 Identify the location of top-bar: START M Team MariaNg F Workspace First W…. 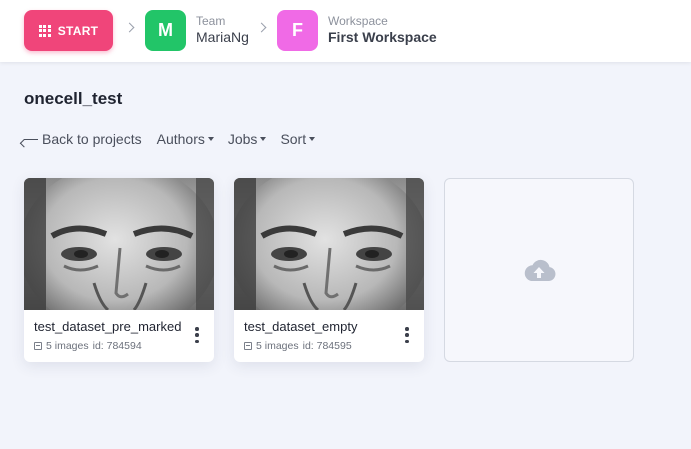
(345, 31).